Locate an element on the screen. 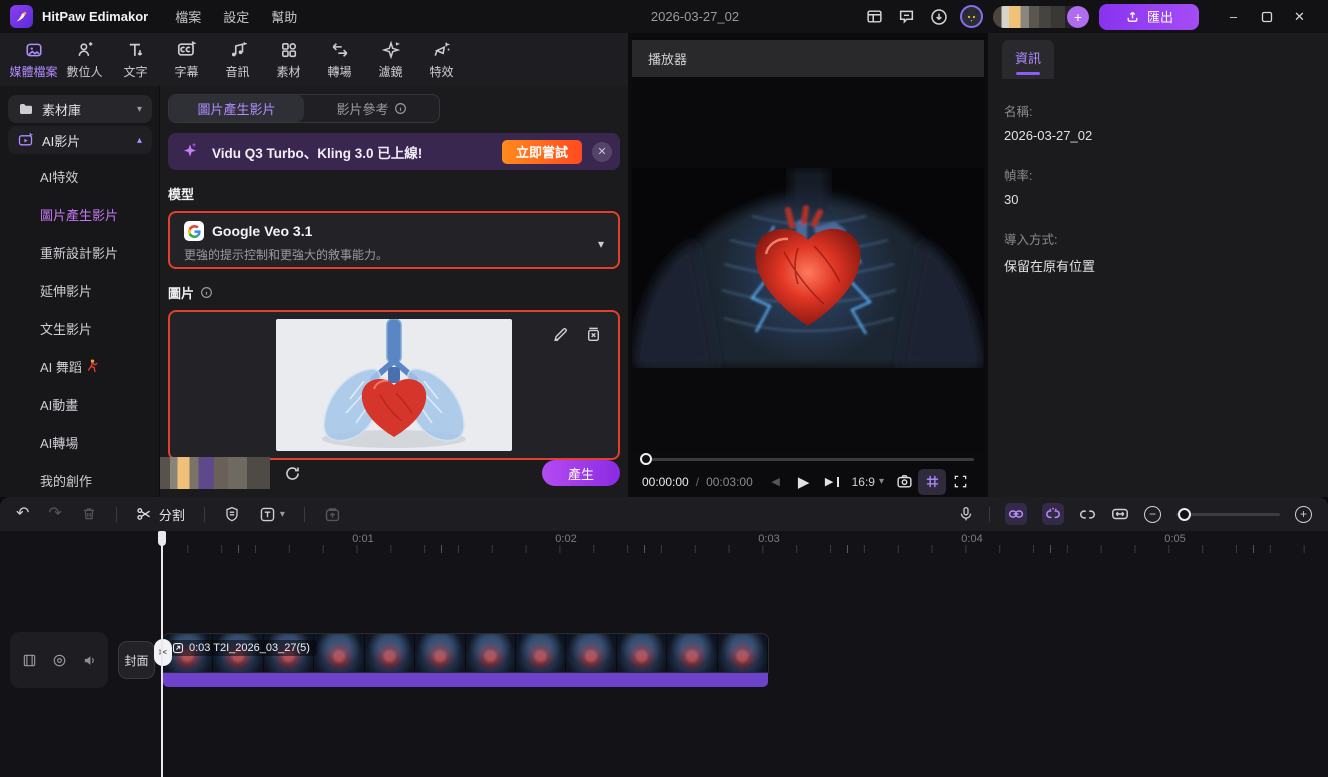 The width and height of the screenshot is (1328, 777). export-button: 匯出 is located at coordinates (1148, 16).